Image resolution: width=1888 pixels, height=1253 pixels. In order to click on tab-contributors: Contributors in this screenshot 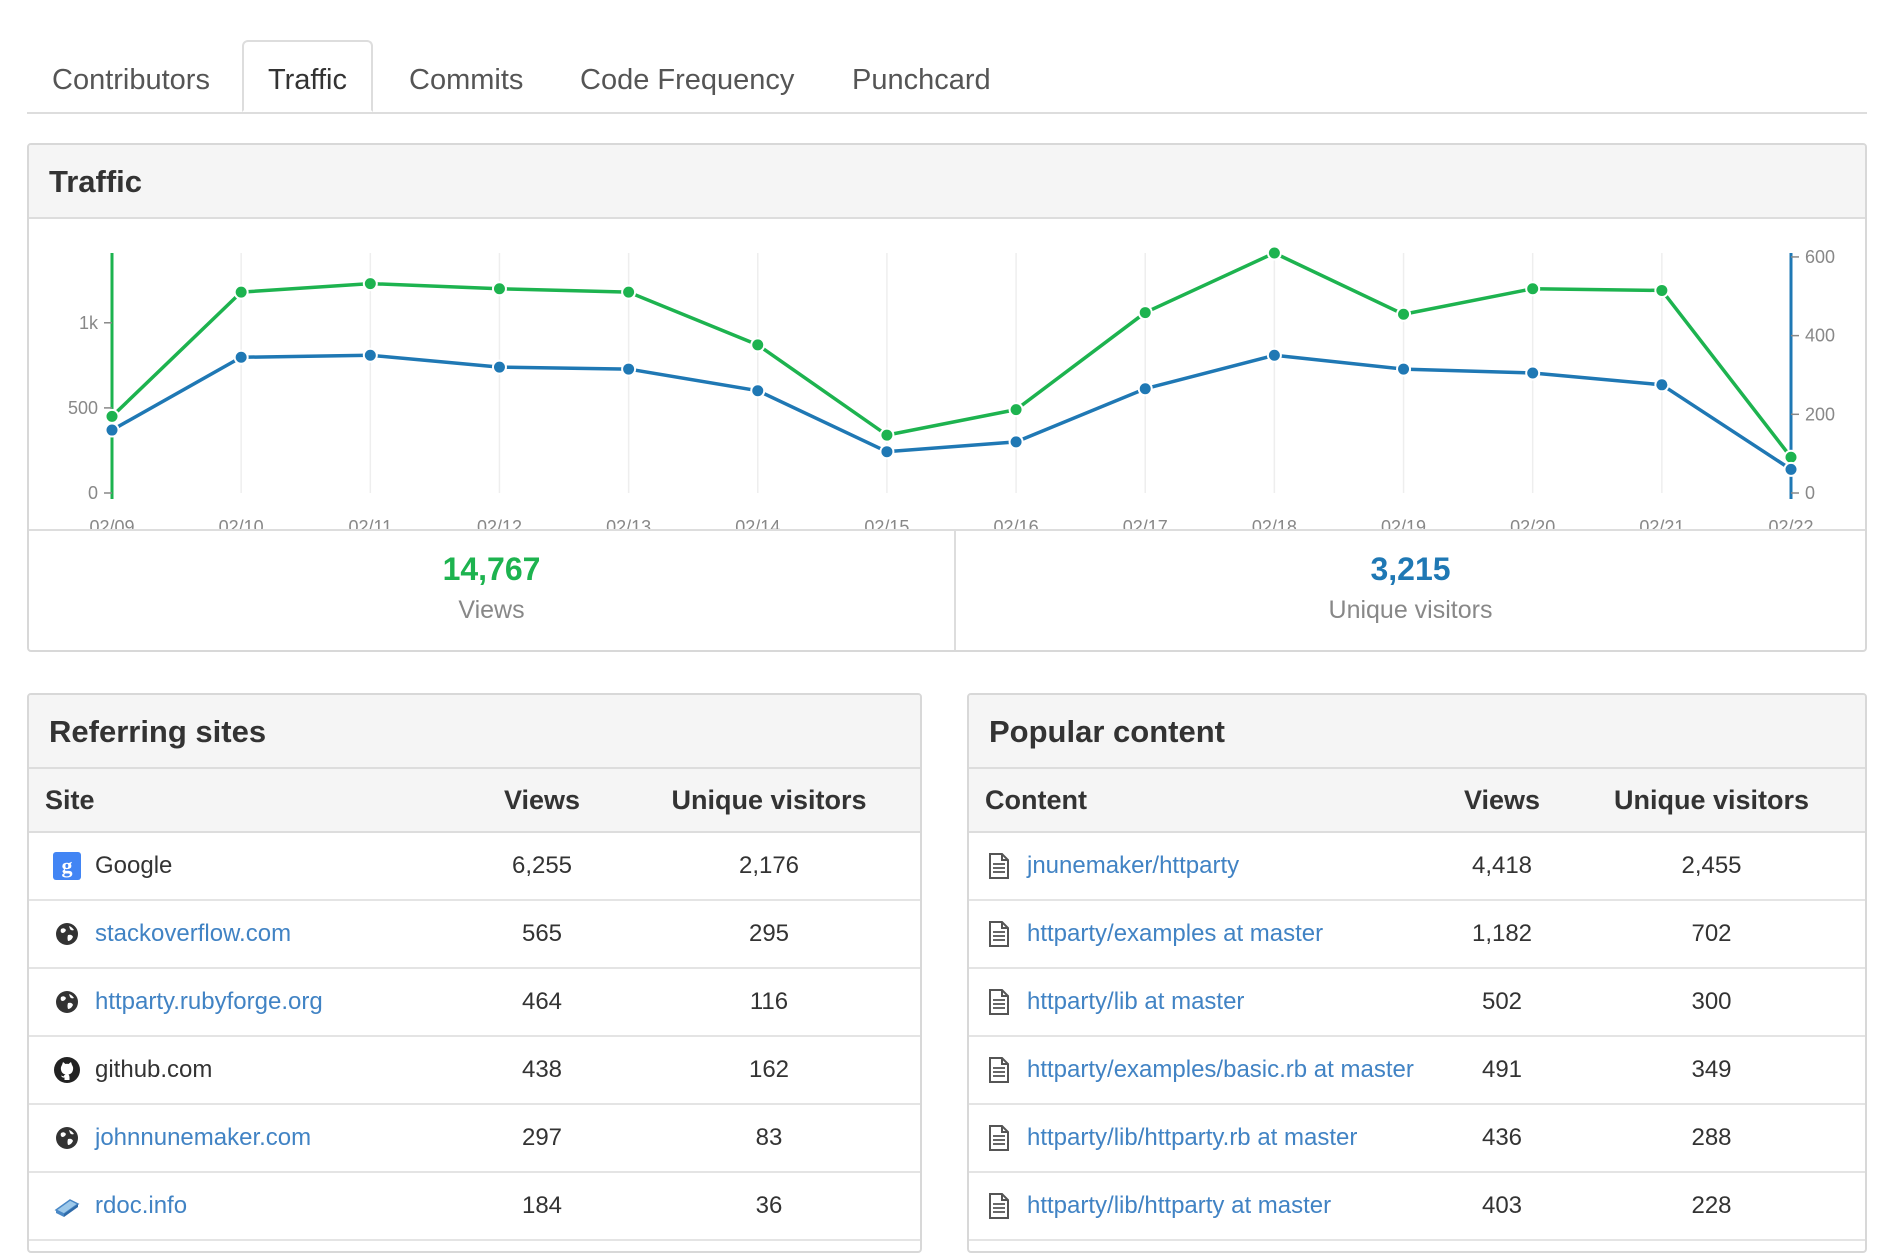, I will do `click(131, 76)`.